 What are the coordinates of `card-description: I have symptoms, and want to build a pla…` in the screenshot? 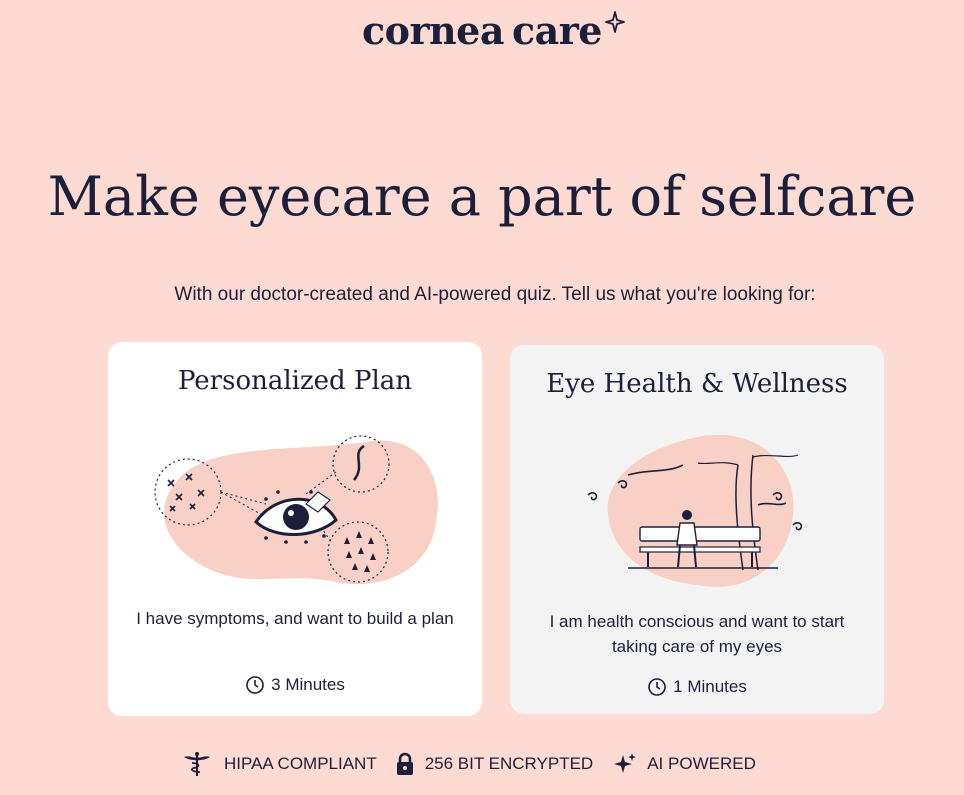 It's located at (295, 618).